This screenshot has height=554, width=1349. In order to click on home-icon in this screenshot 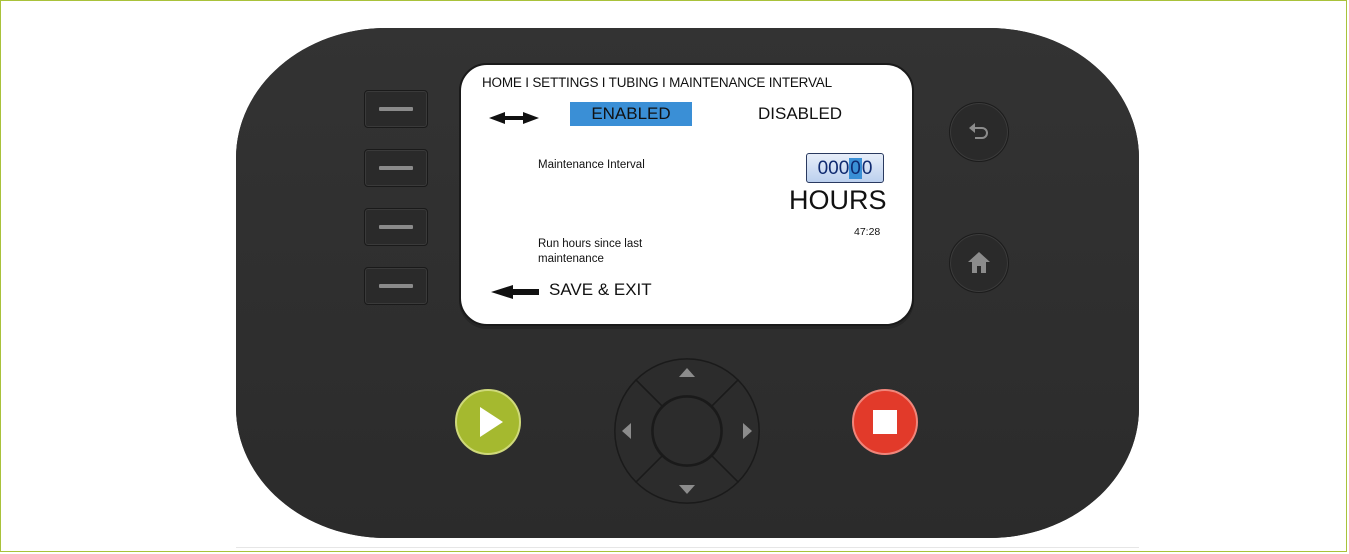, I will do `click(979, 262)`.